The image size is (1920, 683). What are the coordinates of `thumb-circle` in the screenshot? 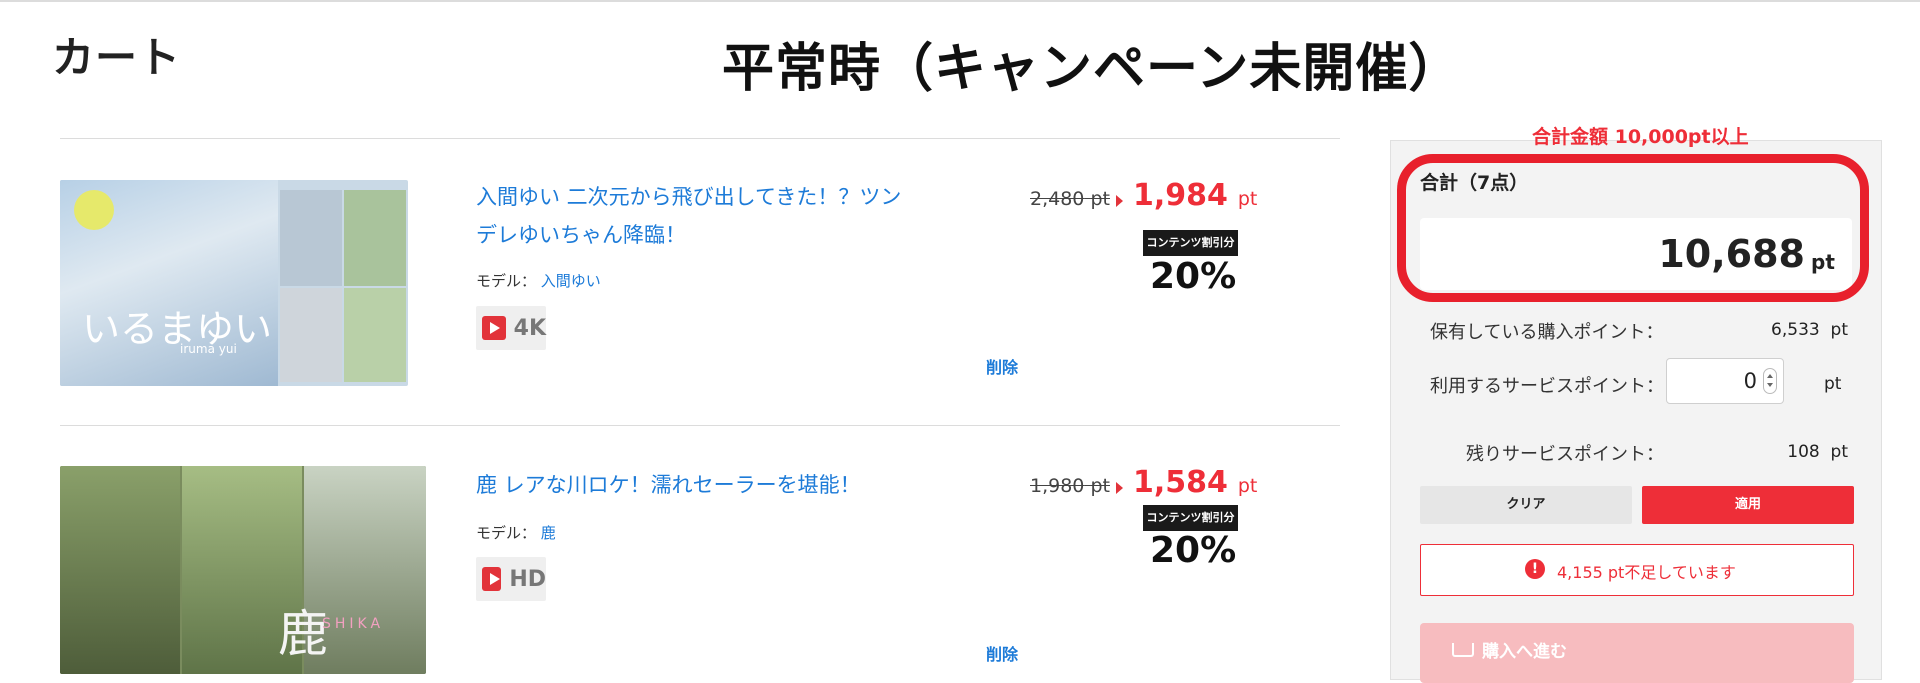 It's located at (94, 210).